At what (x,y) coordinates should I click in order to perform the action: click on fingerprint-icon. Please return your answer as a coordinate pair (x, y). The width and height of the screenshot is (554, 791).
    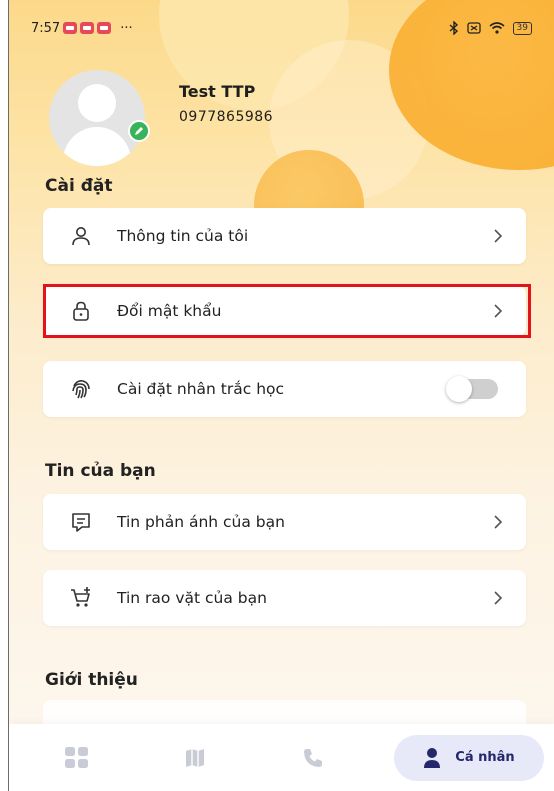
    Looking at the image, I should click on (81, 389).